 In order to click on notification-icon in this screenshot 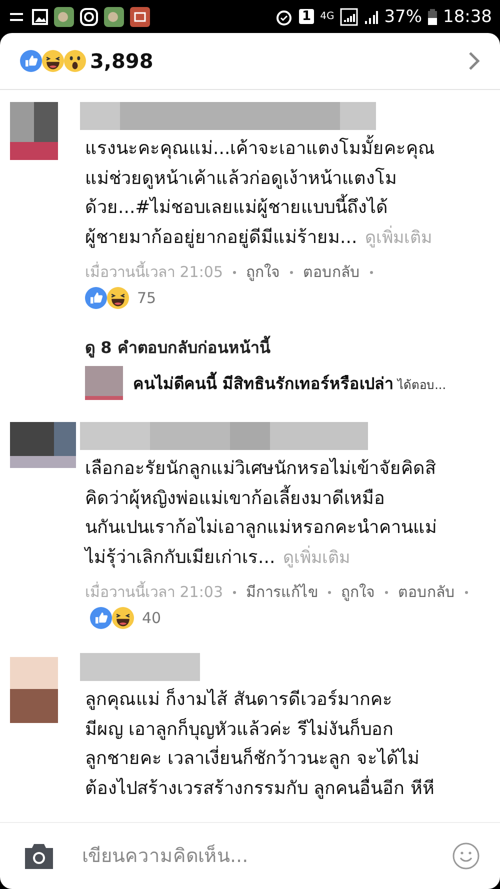, I will do `click(17, 16)`.